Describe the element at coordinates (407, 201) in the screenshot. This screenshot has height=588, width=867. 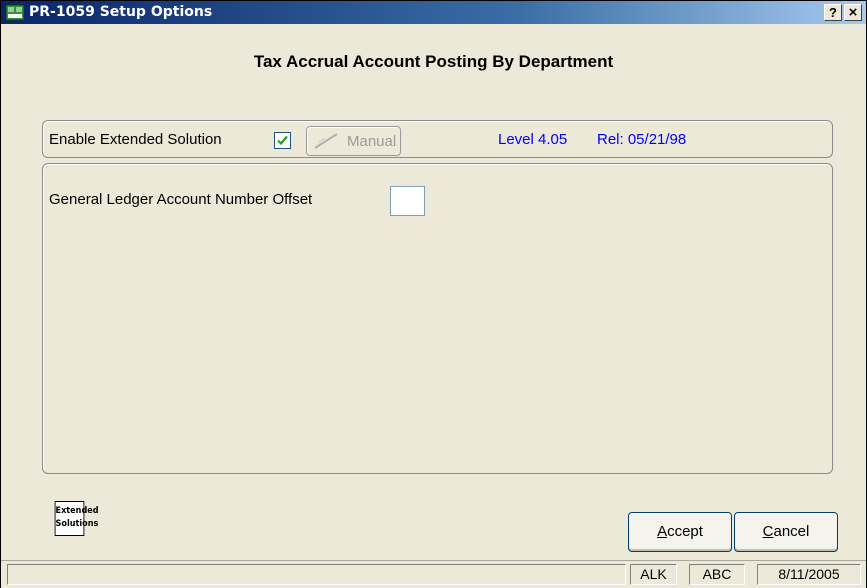
I see `gl-offset-input` at that location.